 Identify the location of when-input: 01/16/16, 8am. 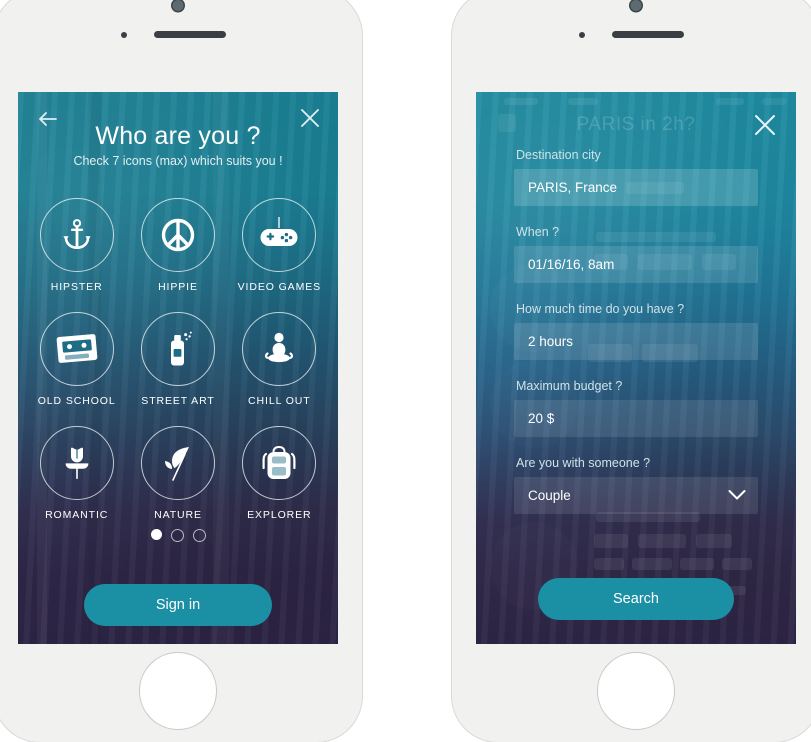
(636, 264).